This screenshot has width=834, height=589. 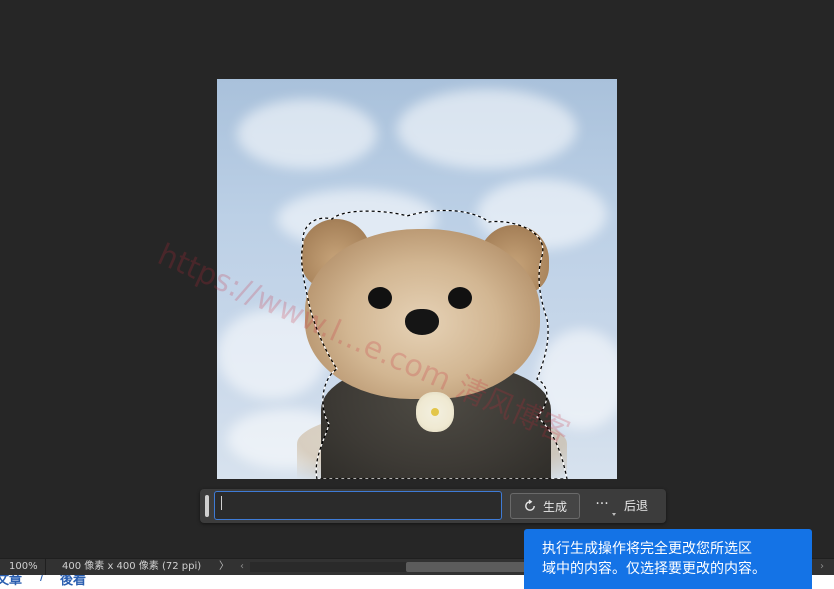 What do you see at coordinates (460, 298) in the screenshot?
I see `dog-right-eye` at bounding box center [460, 298].